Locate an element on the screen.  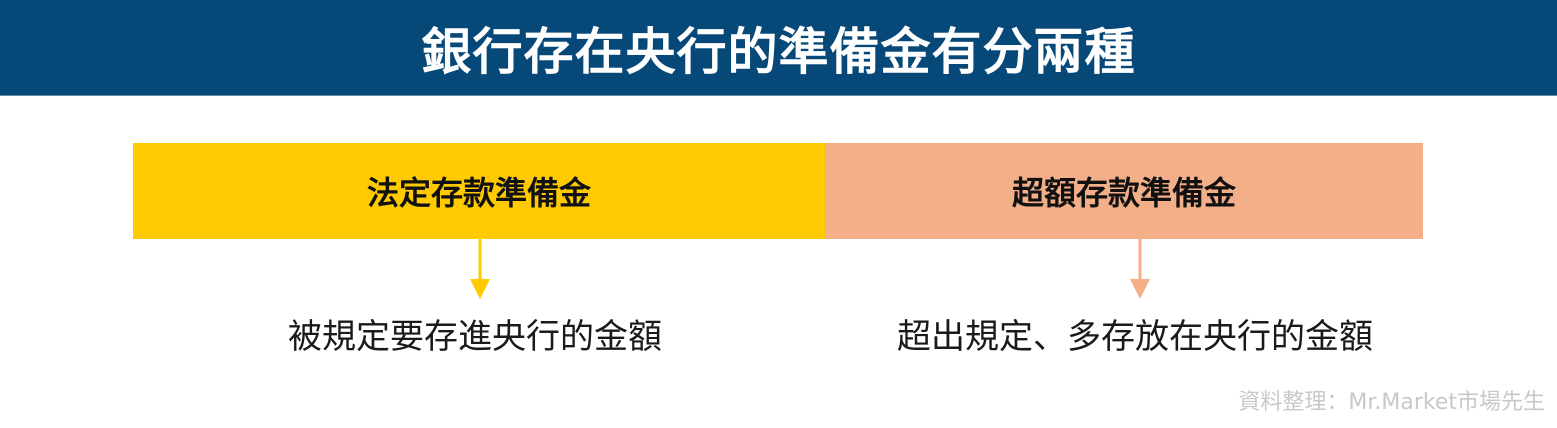
required-reserve-label: 法定存款準備金 is located at coordinates (478, 193).